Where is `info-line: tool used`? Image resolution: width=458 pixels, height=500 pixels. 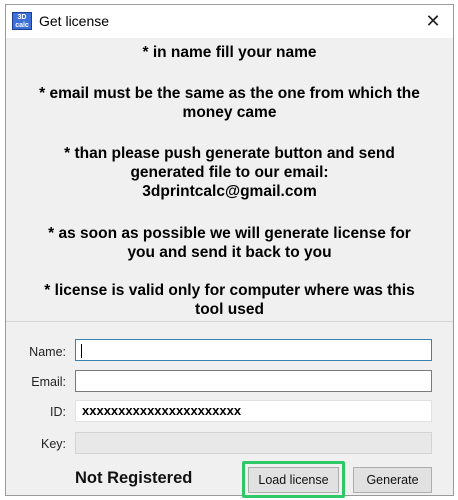 info-line: tool used is located at coordinates (229, 309).